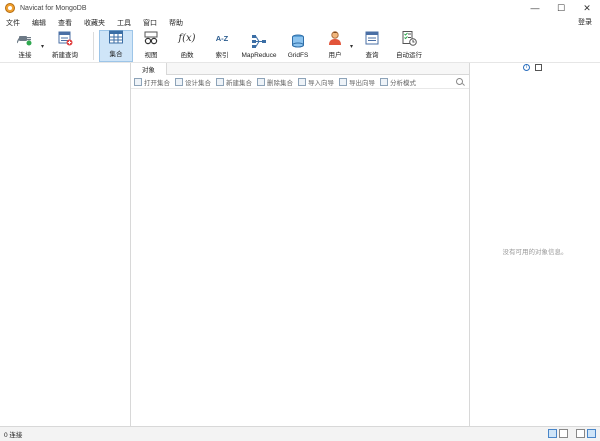 This screenshot has width=600, height=441. What do you see at coordinates (535, 8) in the screenshot?
I see `minimize-button: —` at bounding box center [535, 8].